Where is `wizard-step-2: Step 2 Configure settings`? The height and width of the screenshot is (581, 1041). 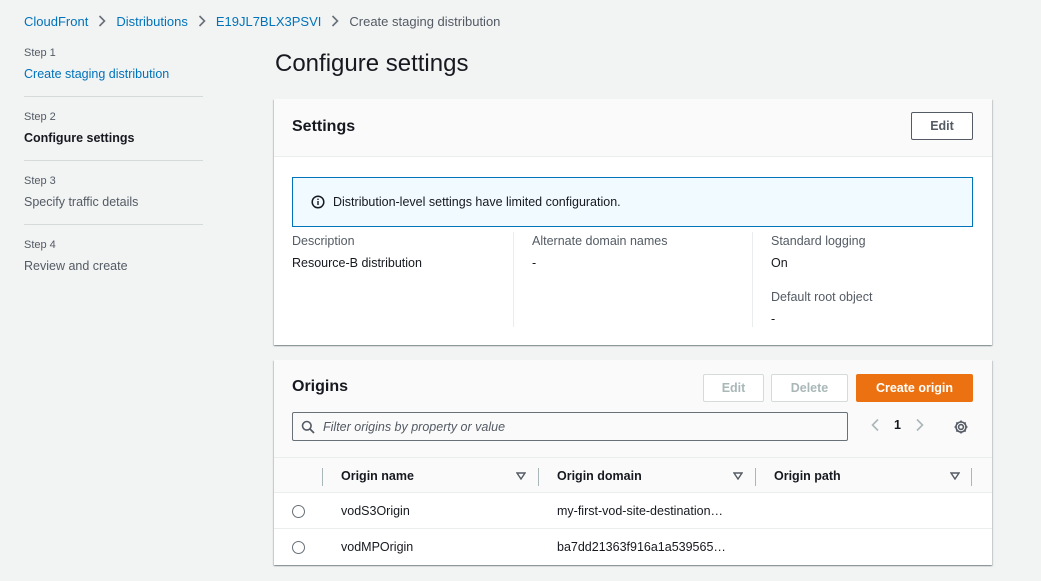
wizard-step-2: Step 2 Configure settings is located at coordinates (113, 135).